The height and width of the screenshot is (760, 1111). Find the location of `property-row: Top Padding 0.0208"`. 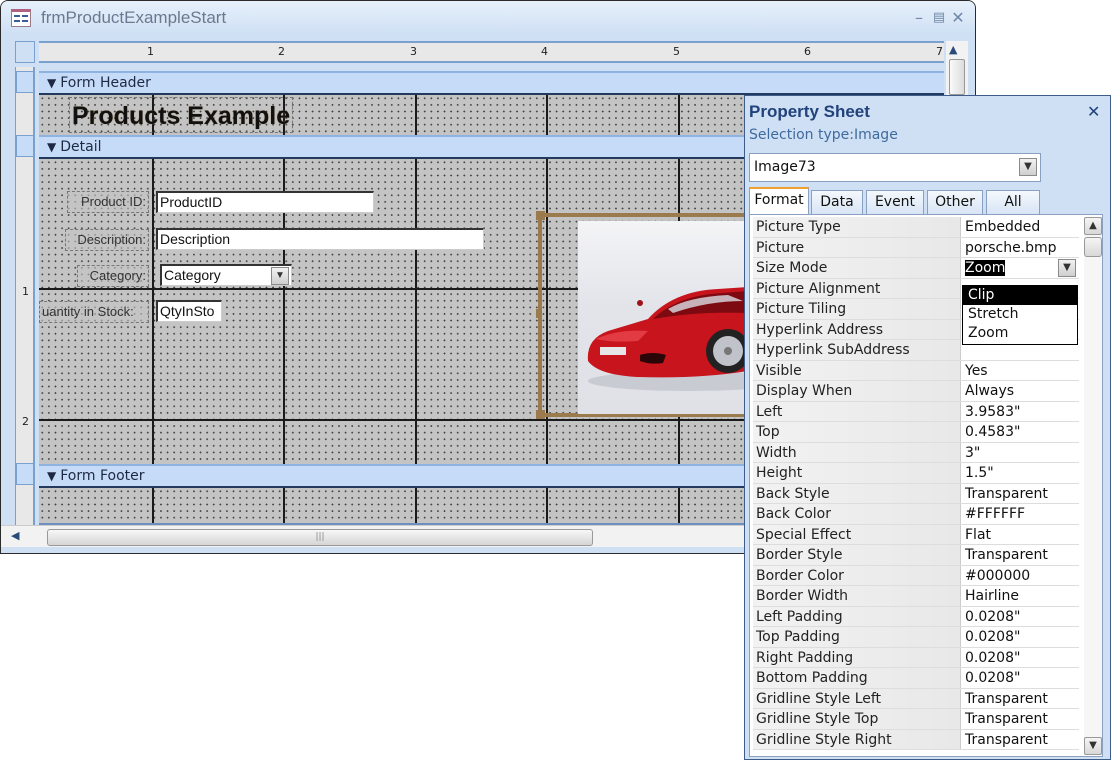

property-row: Top Padding 0.0208" is located at coordinates (916, 637).